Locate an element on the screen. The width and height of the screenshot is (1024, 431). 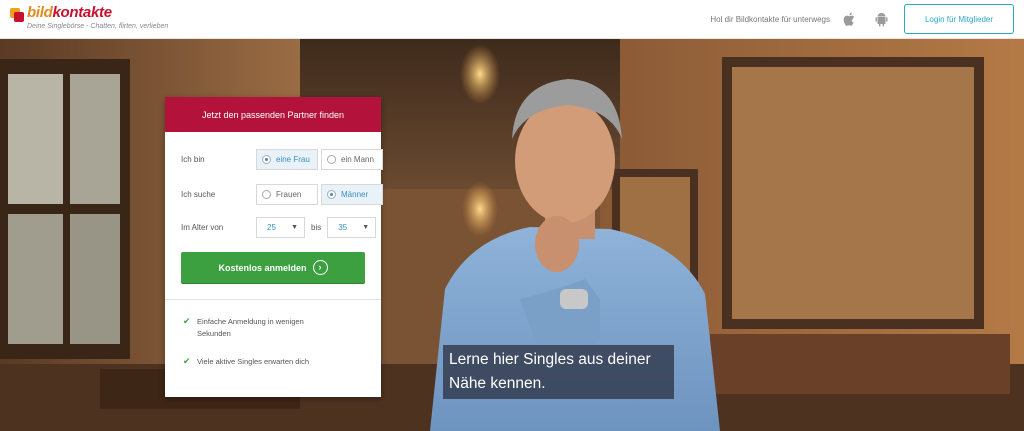
feature-item: ✔ Einfache Anmeldung in wenigen Sekunden is located at coordinates (243, 327).